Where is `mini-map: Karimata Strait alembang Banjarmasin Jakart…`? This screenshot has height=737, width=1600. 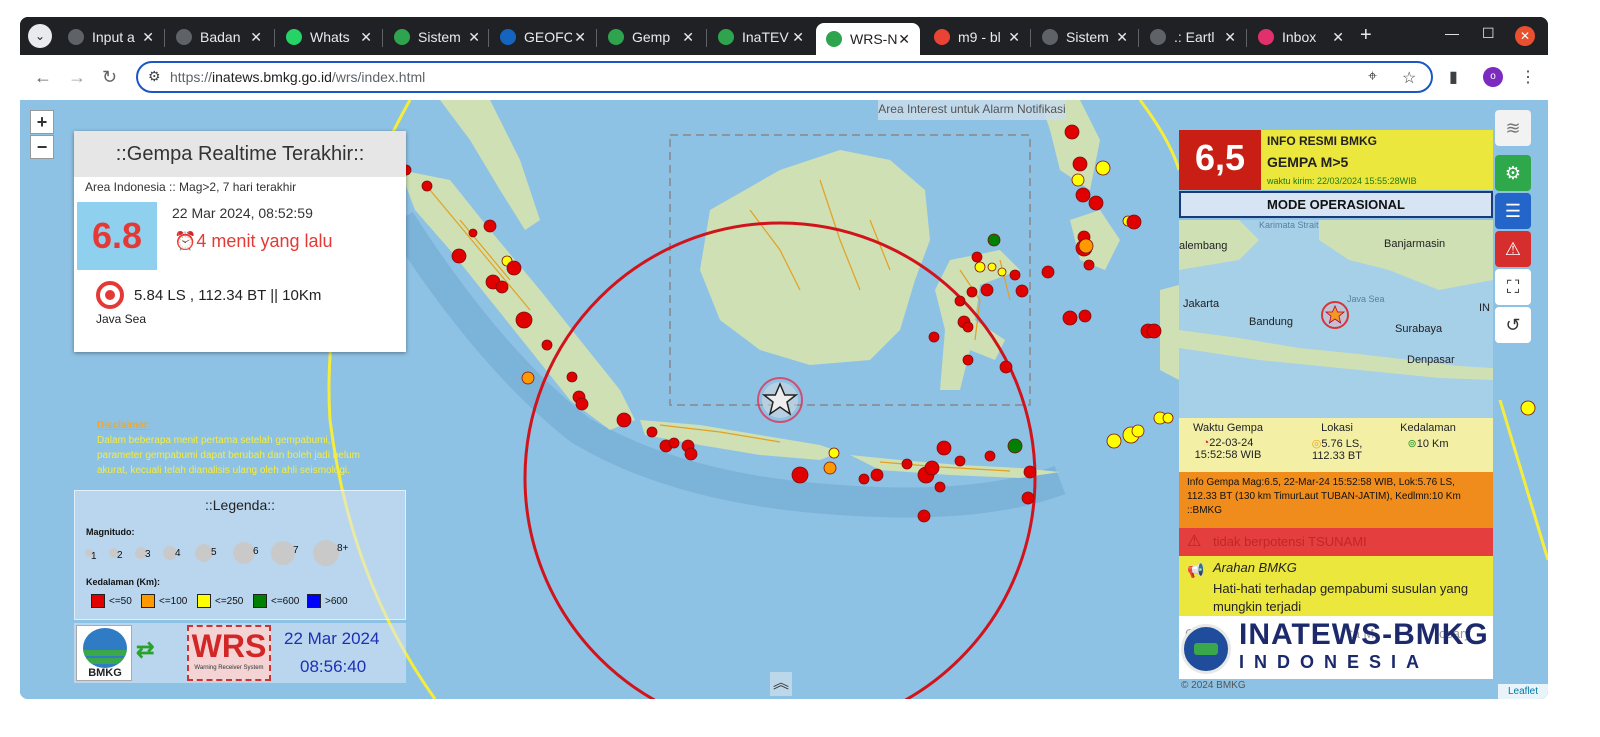
mini-map: Karimata Strait alembang Banjarmasin Jakart… is located at coordinates (1336, 319).